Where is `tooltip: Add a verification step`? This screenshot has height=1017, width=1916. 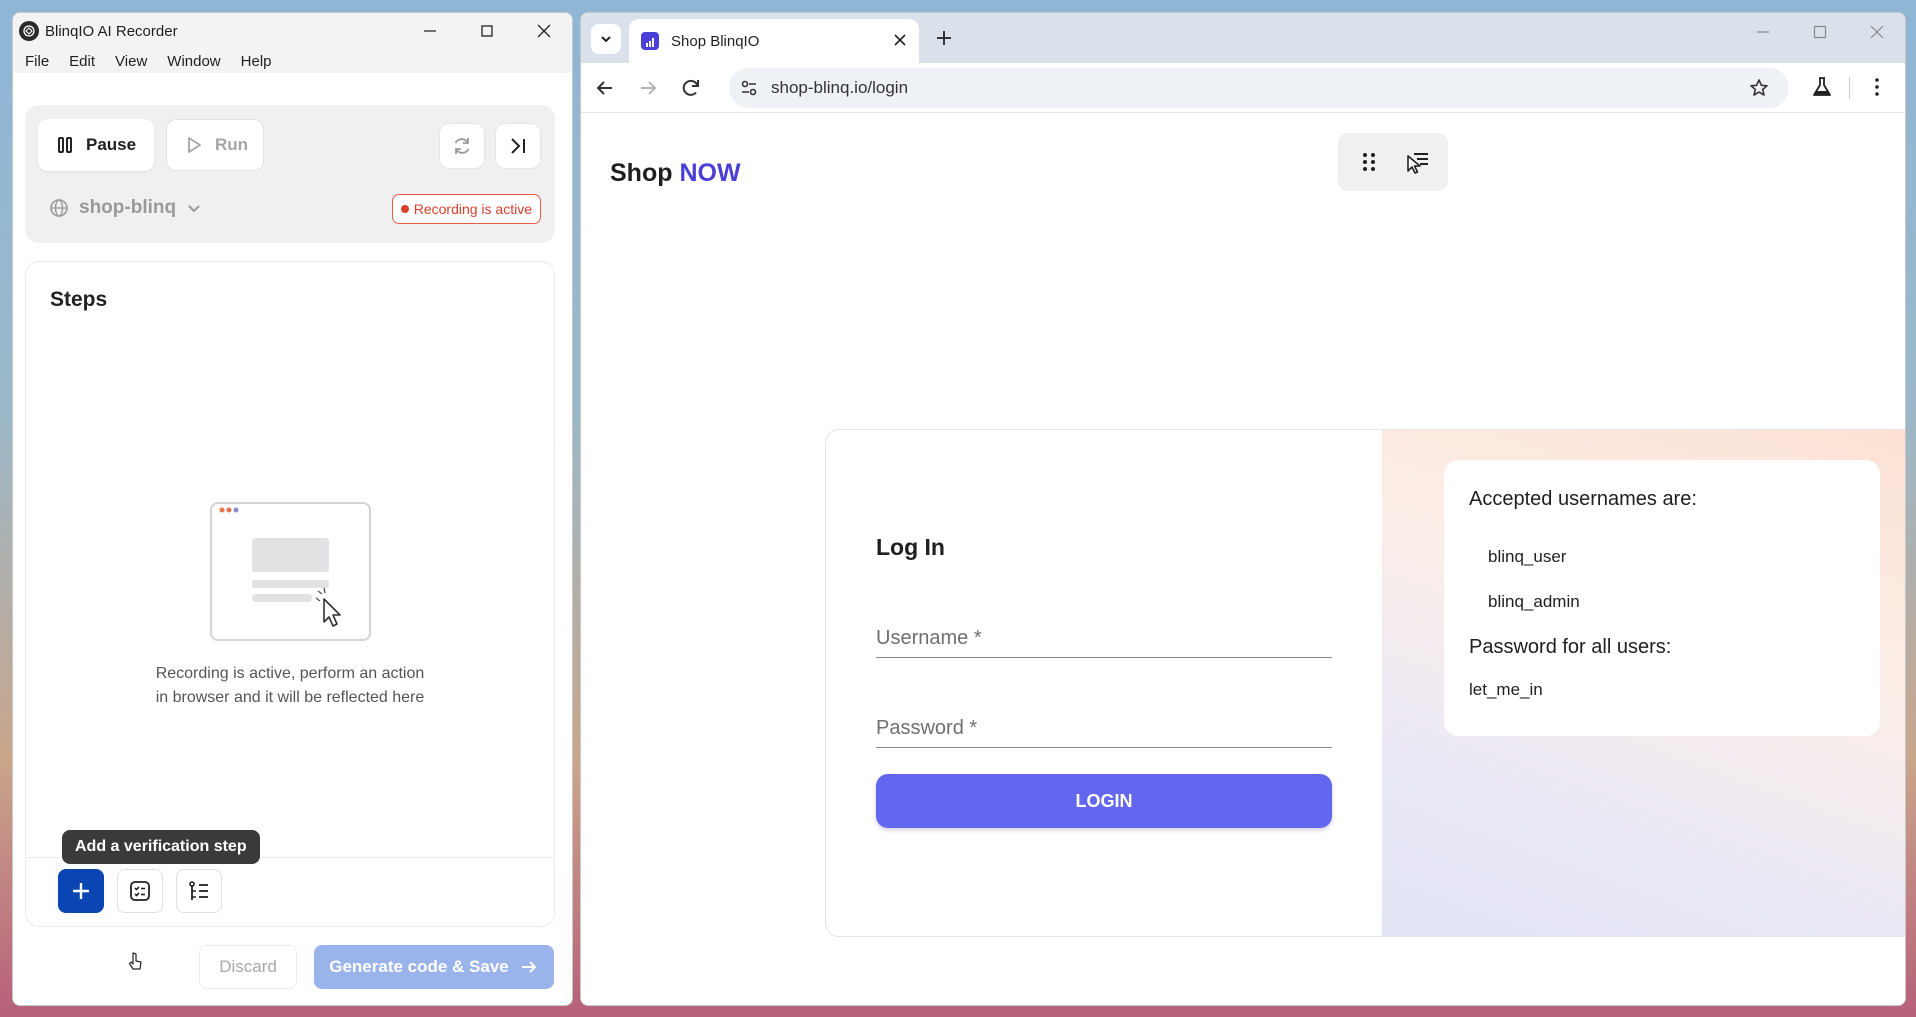 tooltip: Add a verification step is located at coordinates (161, 847).